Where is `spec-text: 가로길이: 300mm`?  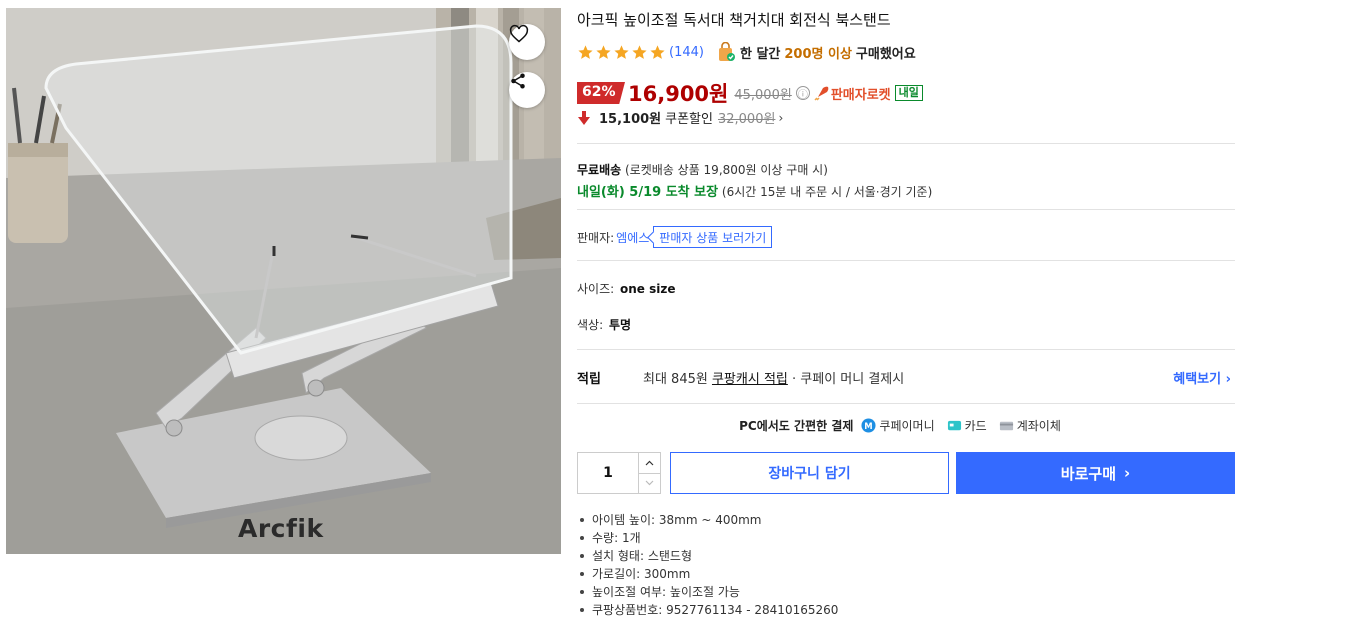 spec-text: 가로길이: 300mm is located at coordinates (641, 574).